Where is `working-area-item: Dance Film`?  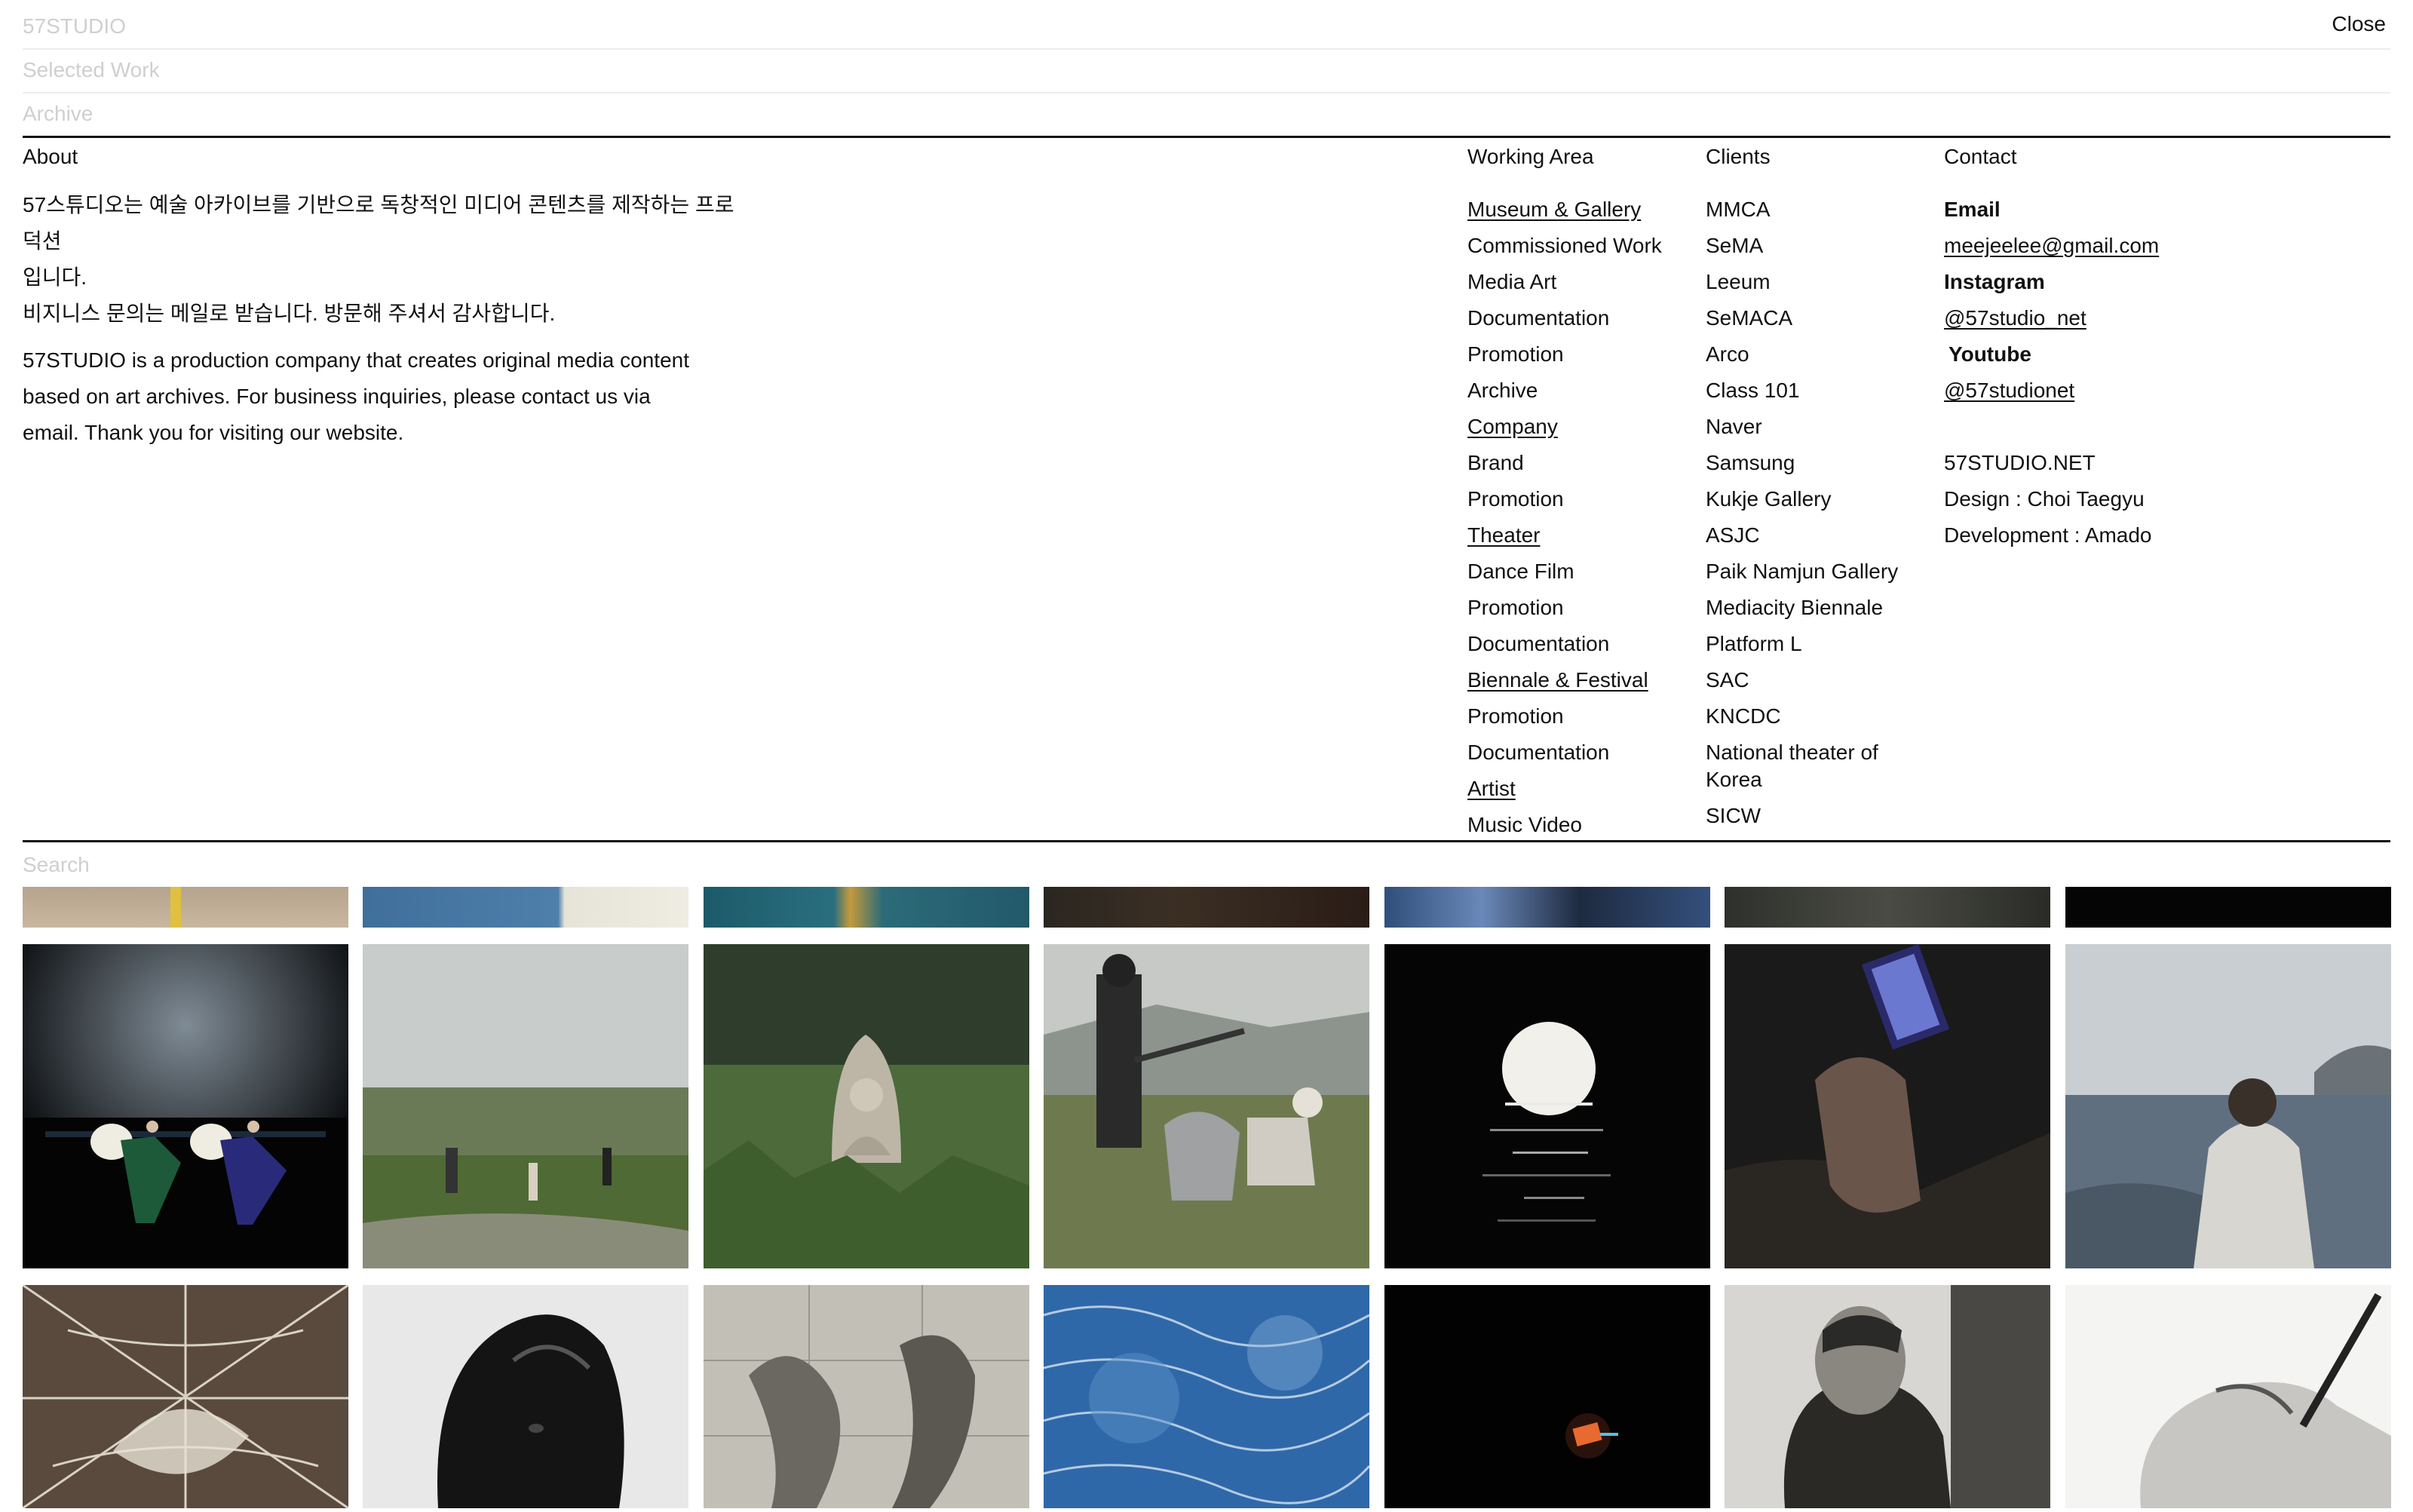
working-area-item: Dance Film is located at coordinates (1564, 572).